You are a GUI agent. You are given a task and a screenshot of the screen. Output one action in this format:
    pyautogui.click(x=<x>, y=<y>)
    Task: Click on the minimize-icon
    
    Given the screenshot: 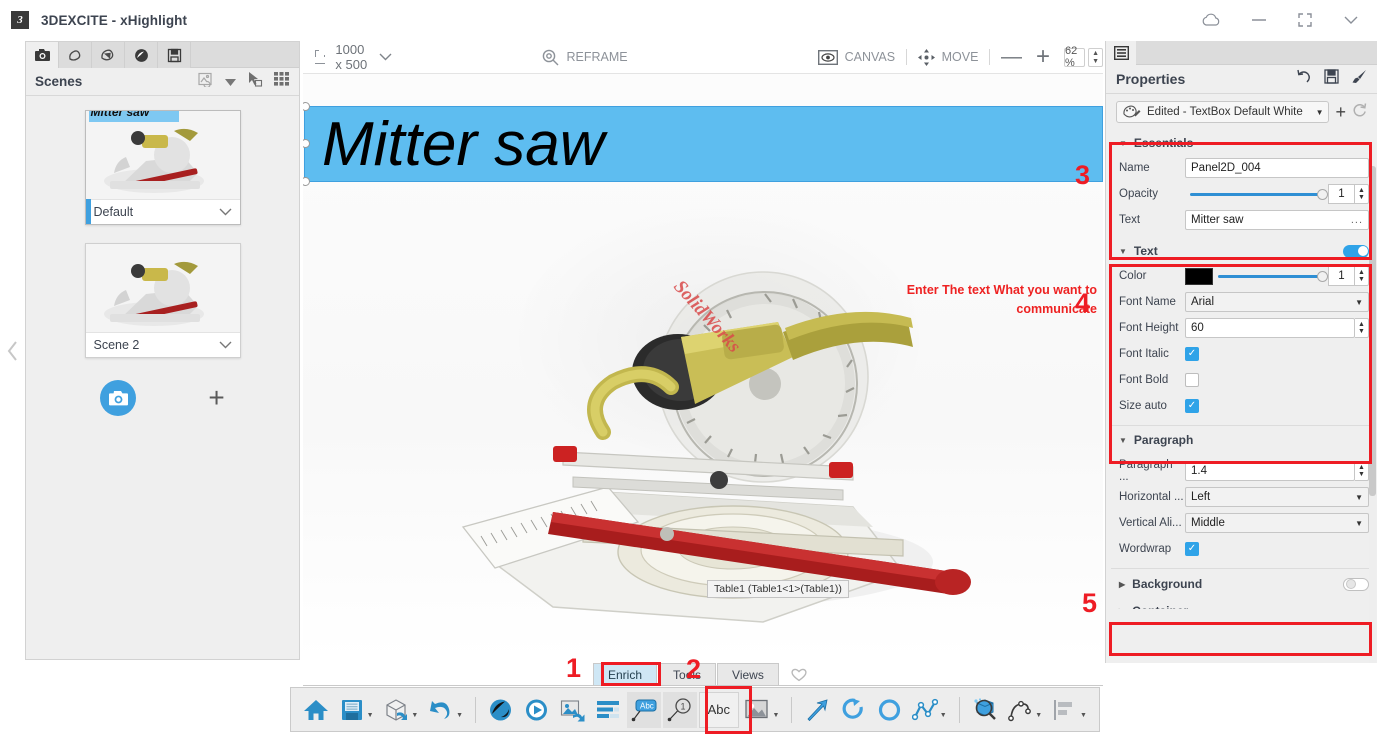 What is the action you would take?
    pyautogui.click(x=1259, y=20)
    